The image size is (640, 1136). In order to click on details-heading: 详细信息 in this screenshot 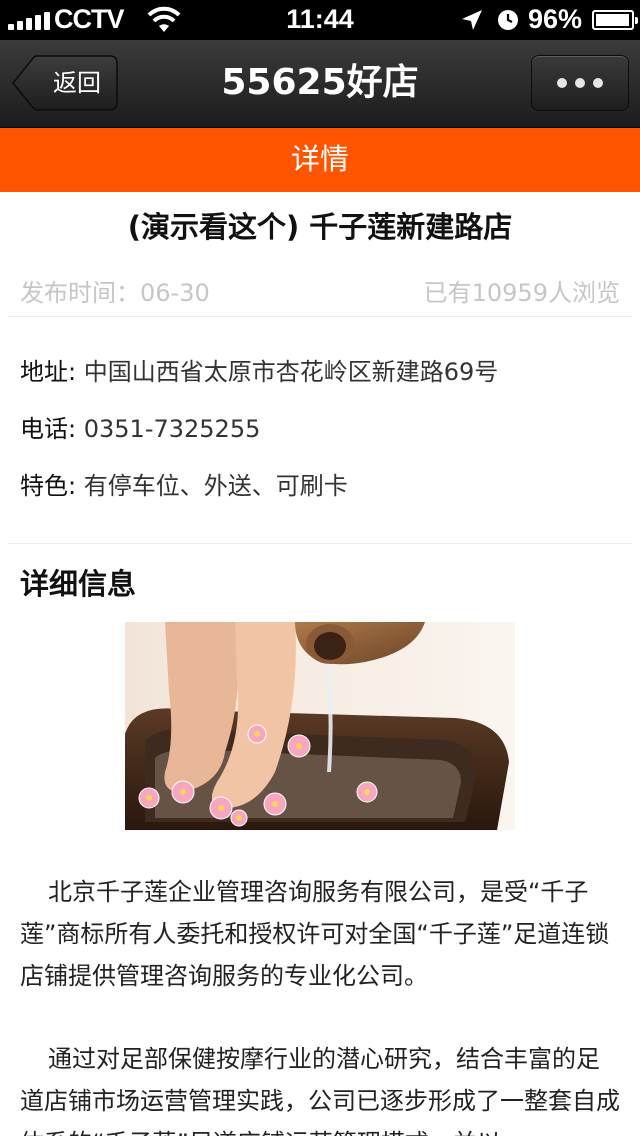, I will do `click(78, 584)`.